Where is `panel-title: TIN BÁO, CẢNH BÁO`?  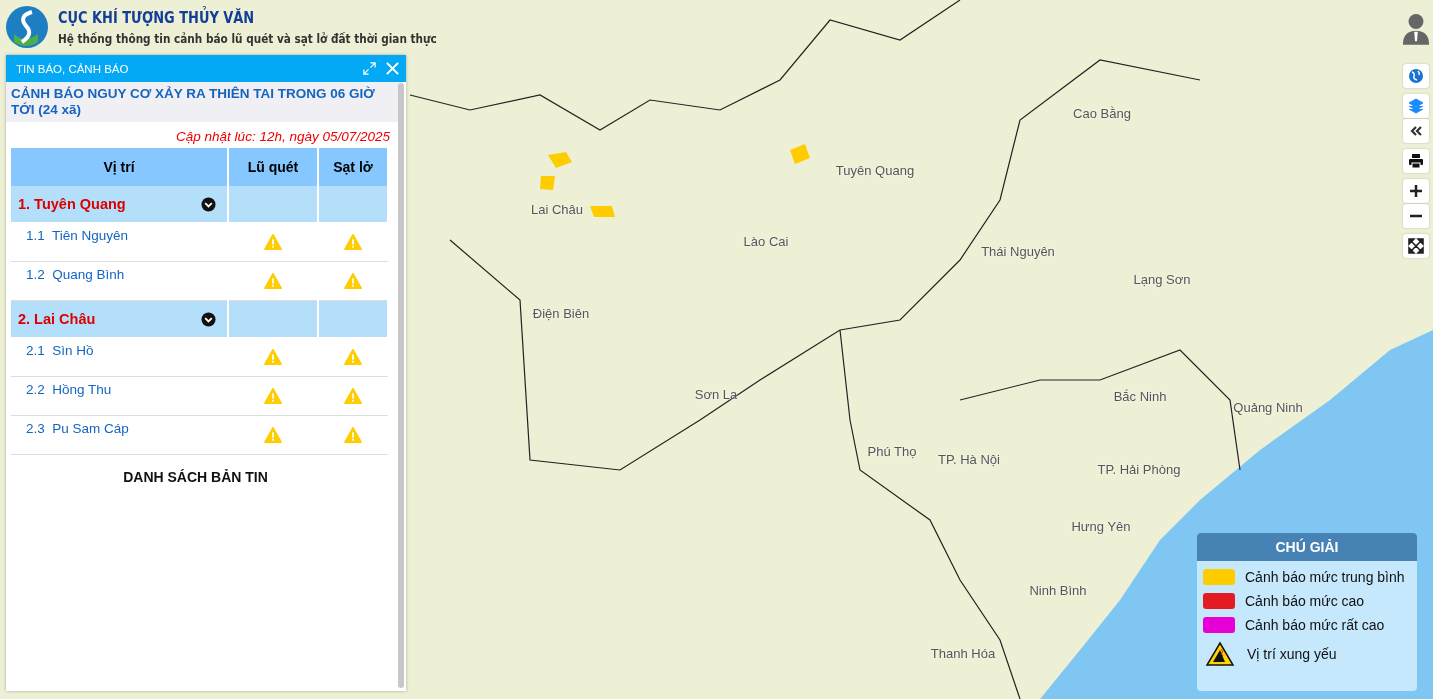
panel-title: TIN BÁO, CẢNH BÁO is located at coordinates (73, 68).